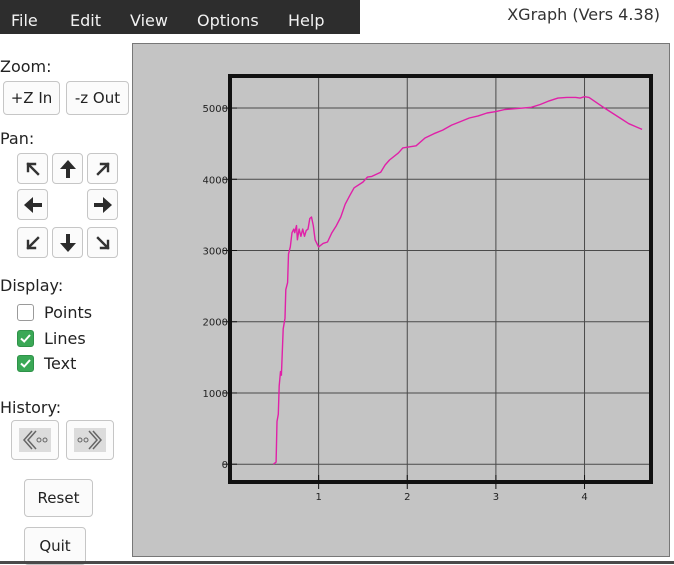  I want to click on arrow-down-right-icon, so click(102, 242).